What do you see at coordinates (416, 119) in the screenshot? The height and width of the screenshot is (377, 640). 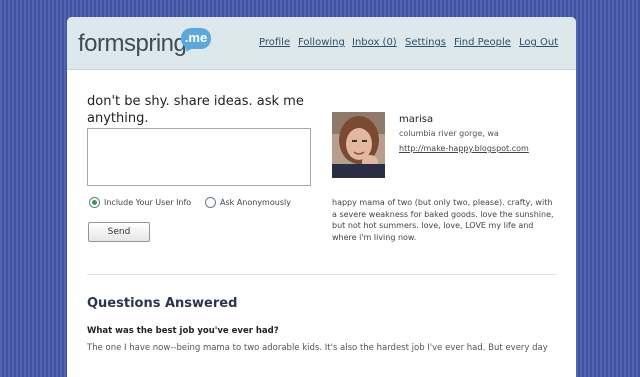 I see `profile-name: marisa` at bounding box center [416, 119].